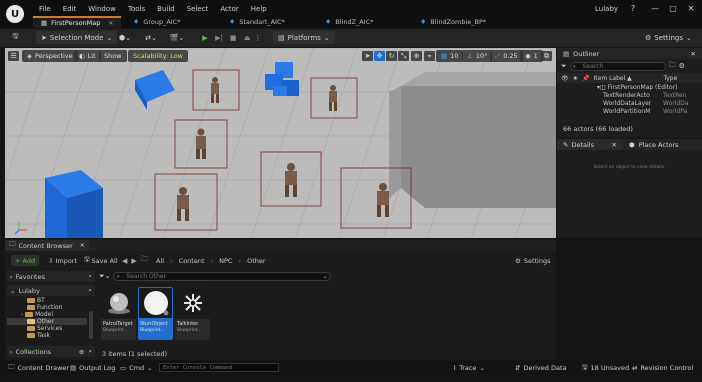  I want to click on unsaved-button: 🖫 18 Unsaved, so click(605, 368).